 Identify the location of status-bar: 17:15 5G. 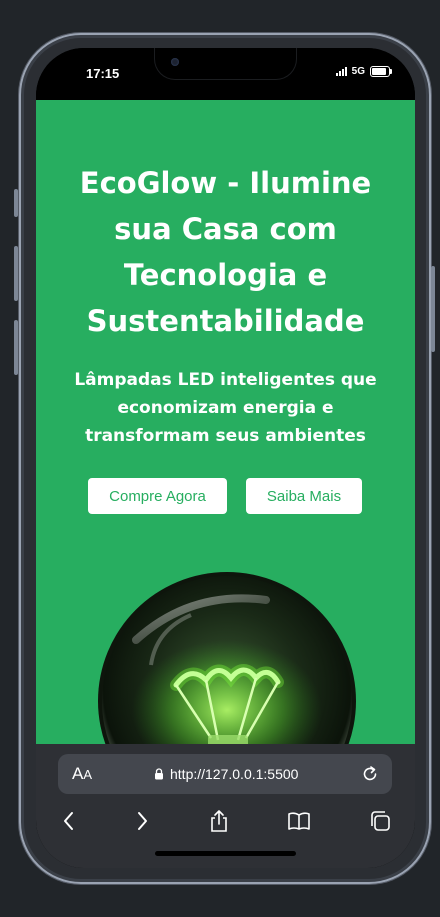
(225, 74).